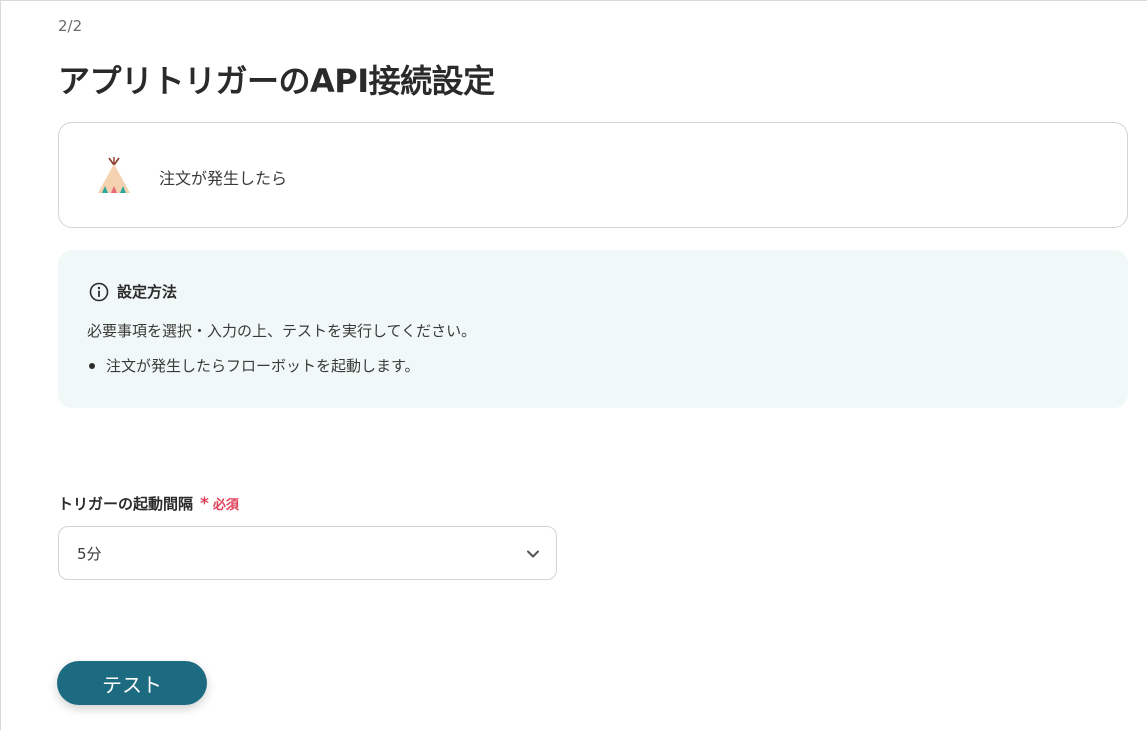 Image resolution: width=1147 pixels, height=730 pixels. I want to click on info-list: 注文が発生したらフローボットを起動します。, so click(253, 365).